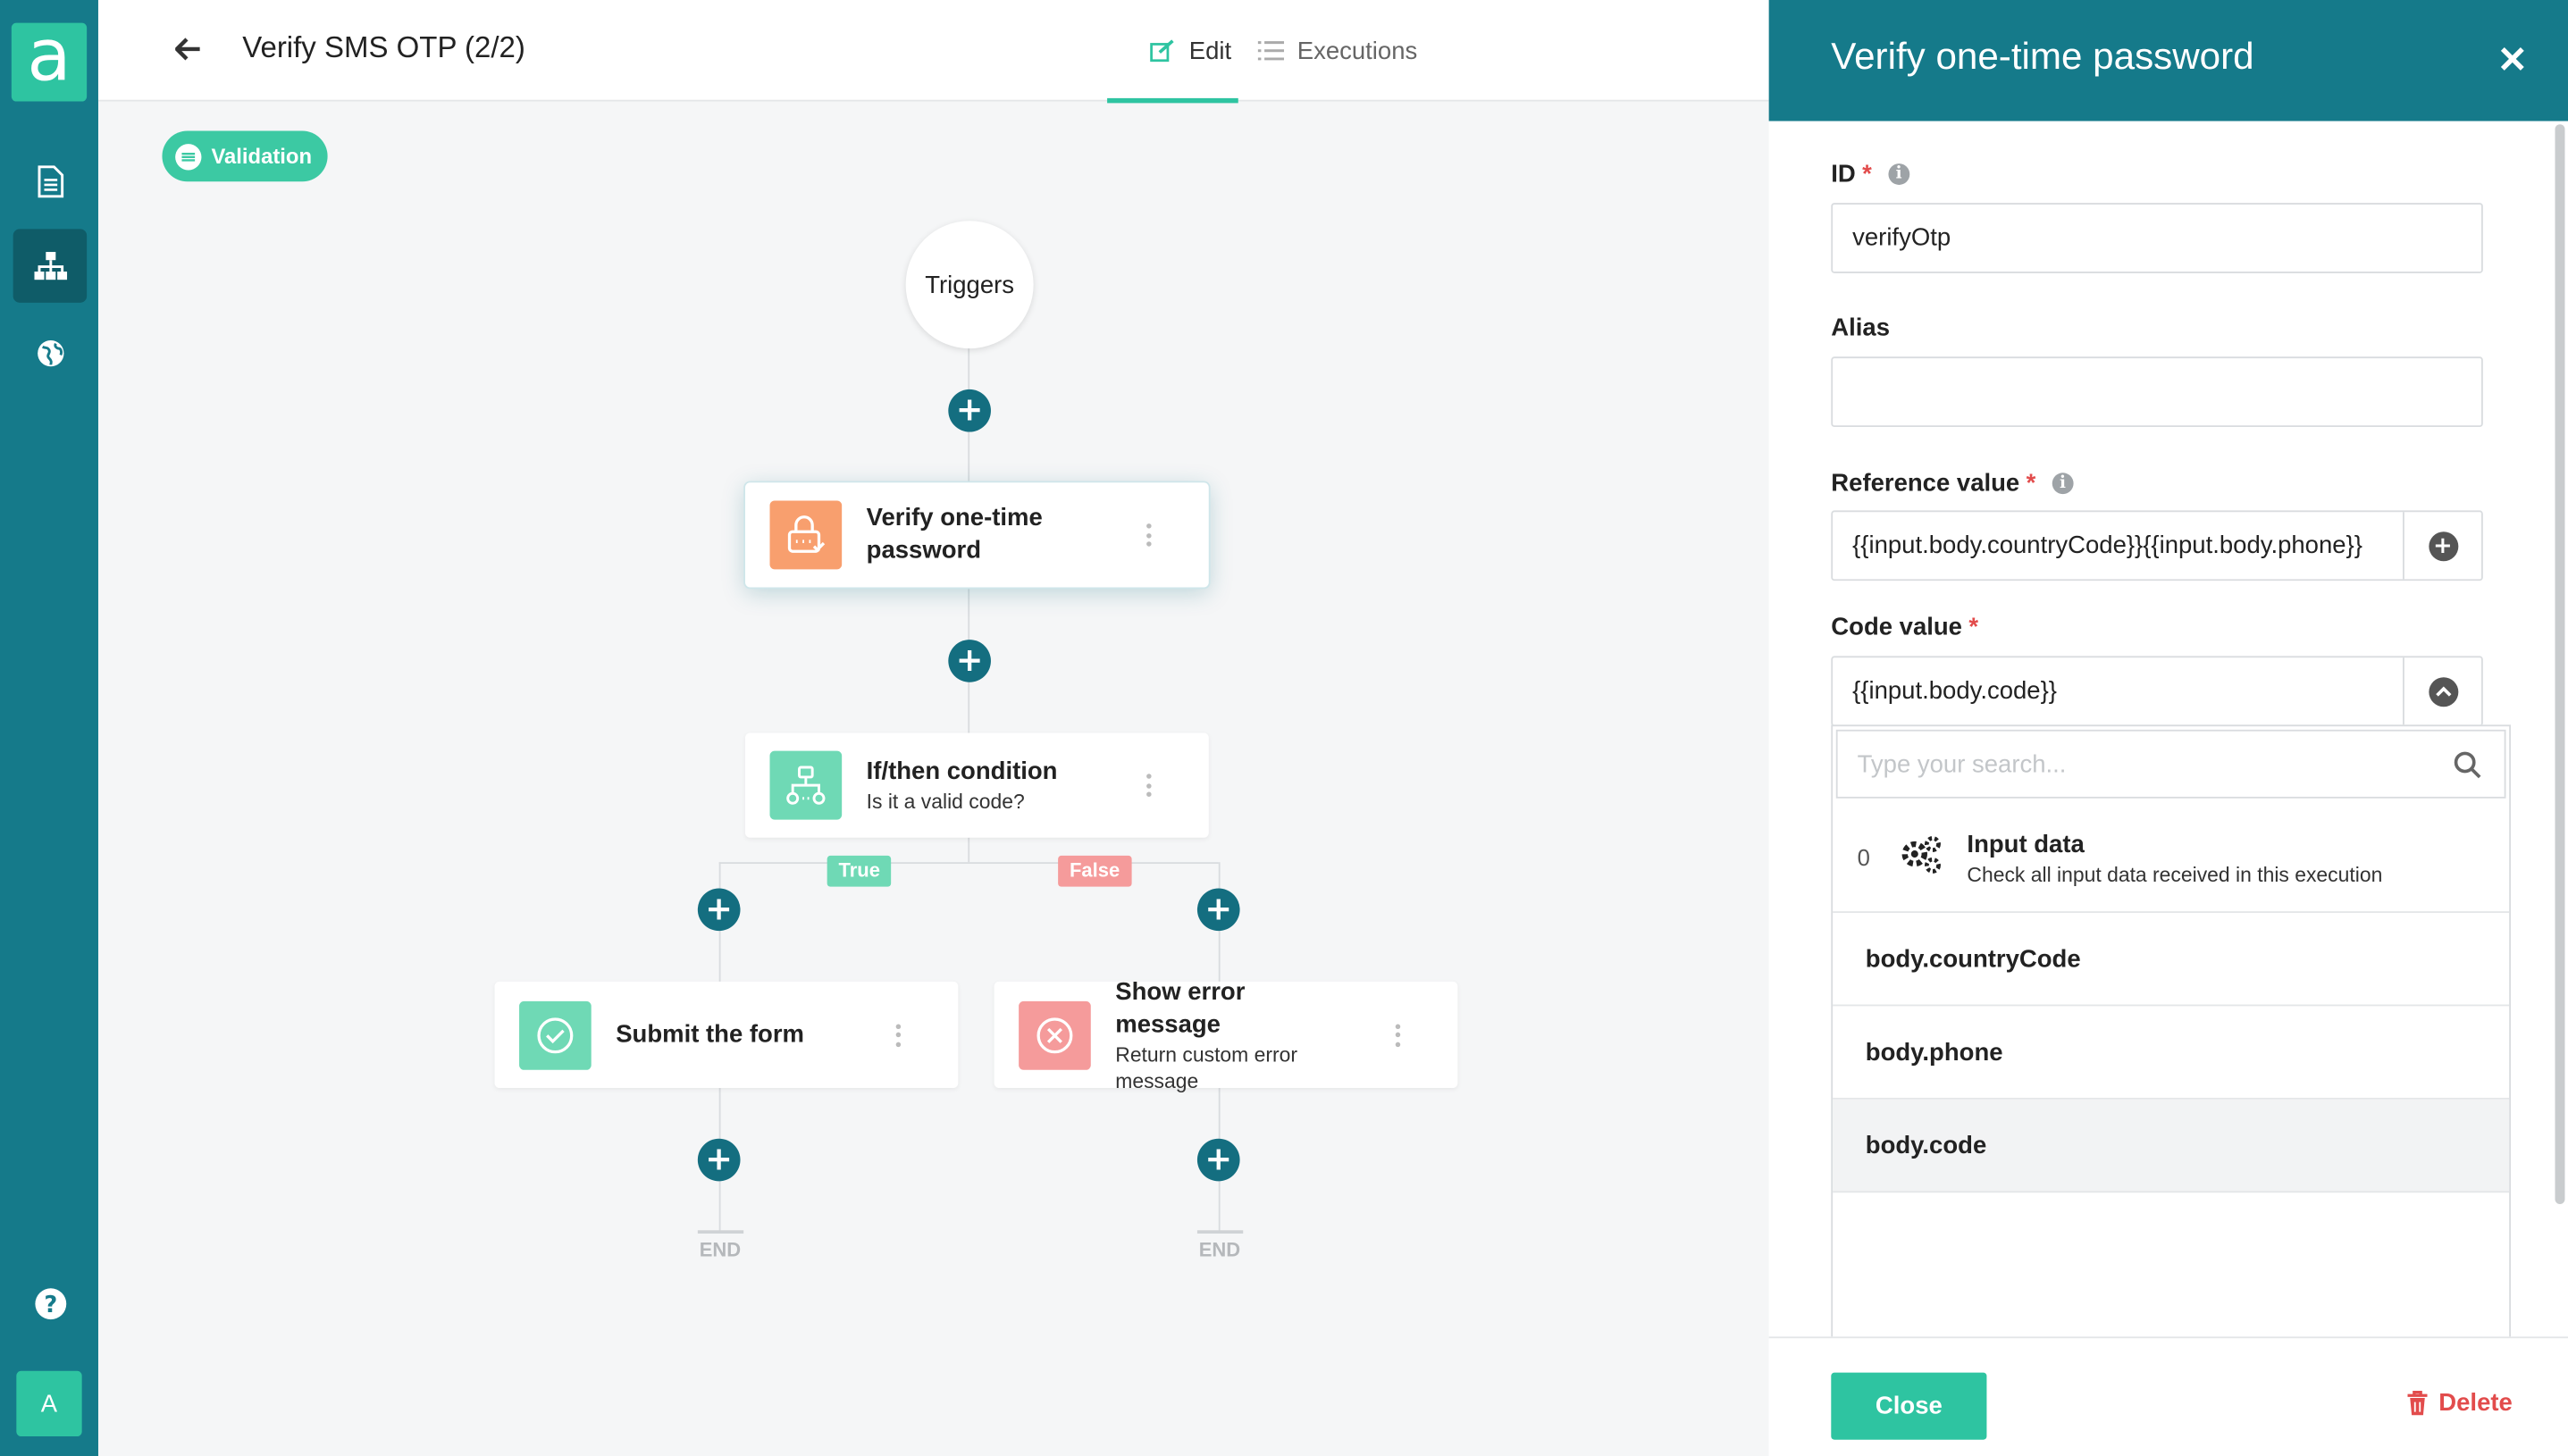  Describe the element at coordinates (50, 180) in the screenshot. I see `document-icon` at that location.